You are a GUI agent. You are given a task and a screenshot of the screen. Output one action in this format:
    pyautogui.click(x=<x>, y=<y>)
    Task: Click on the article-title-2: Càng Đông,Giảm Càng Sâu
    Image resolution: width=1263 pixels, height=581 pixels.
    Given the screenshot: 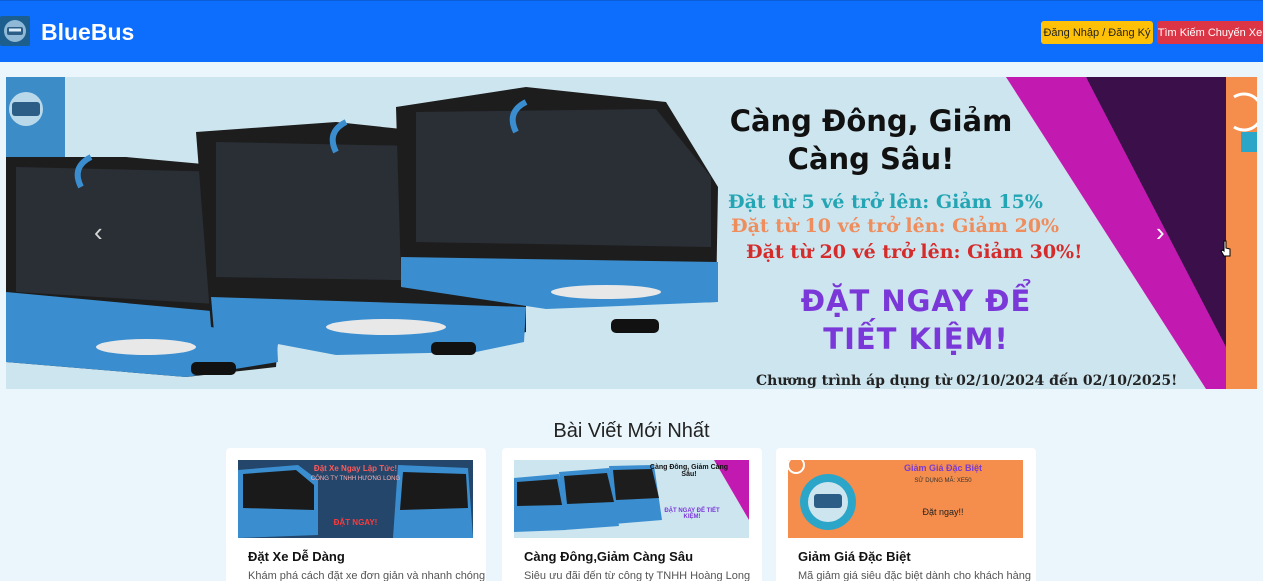 What is the action you would take?
    pyautogui.click(x=608, y=556)
    